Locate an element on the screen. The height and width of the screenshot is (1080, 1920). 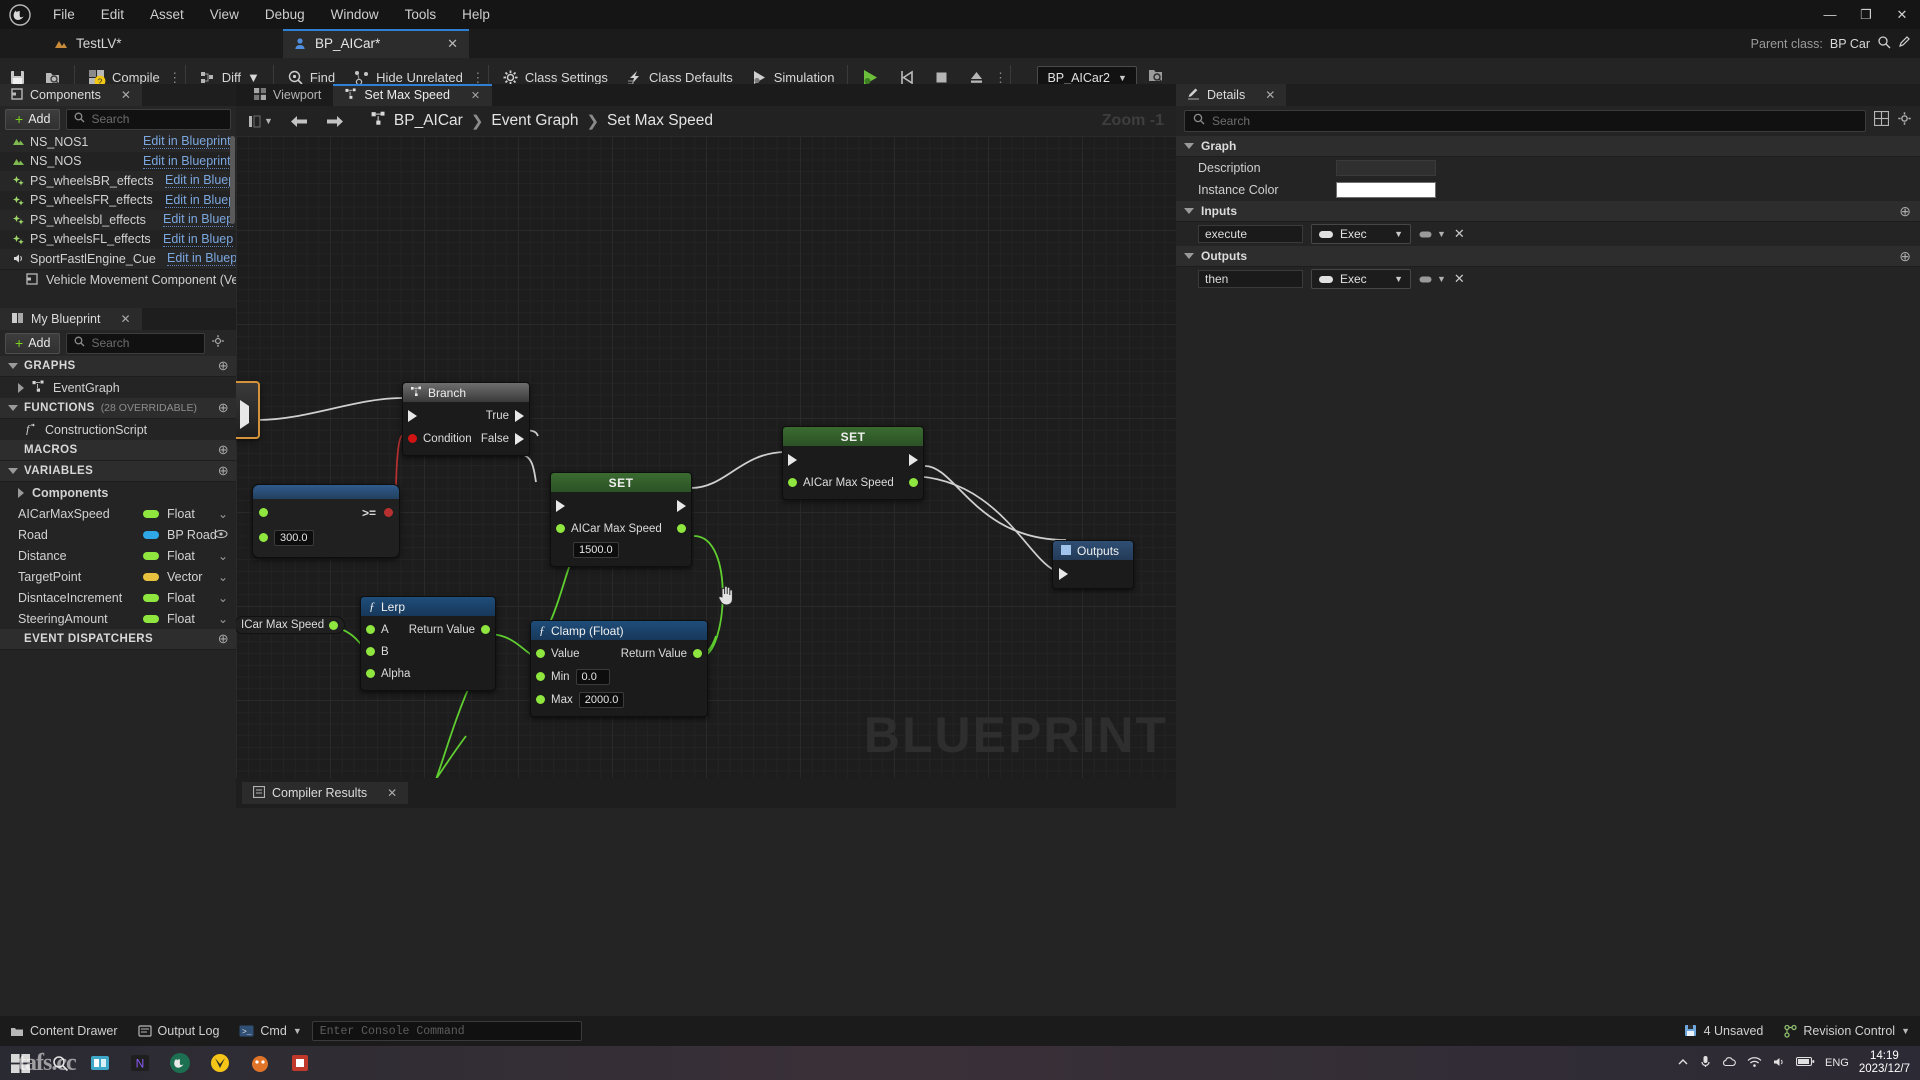
details-close-icon: ✕ is located at coordinates (1270, 95).